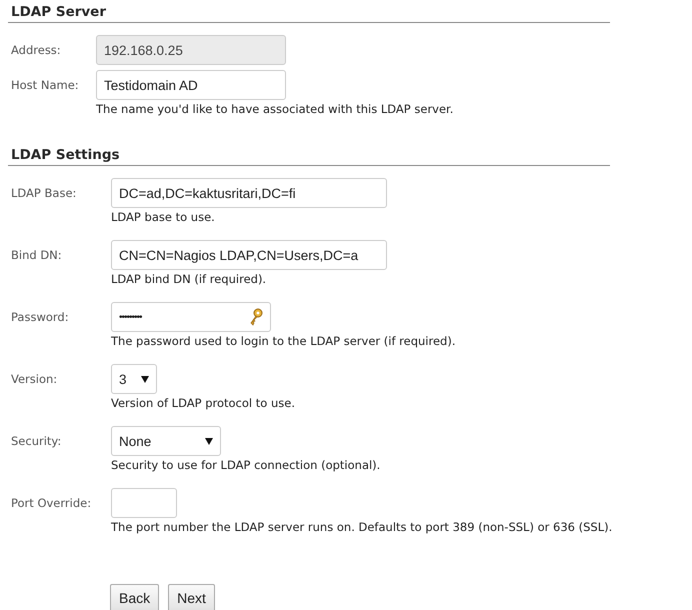 This screenshot has width=692, height=610. I want to click on help-text: Security to use for LDAP connection (optional)., so click(245, 464).